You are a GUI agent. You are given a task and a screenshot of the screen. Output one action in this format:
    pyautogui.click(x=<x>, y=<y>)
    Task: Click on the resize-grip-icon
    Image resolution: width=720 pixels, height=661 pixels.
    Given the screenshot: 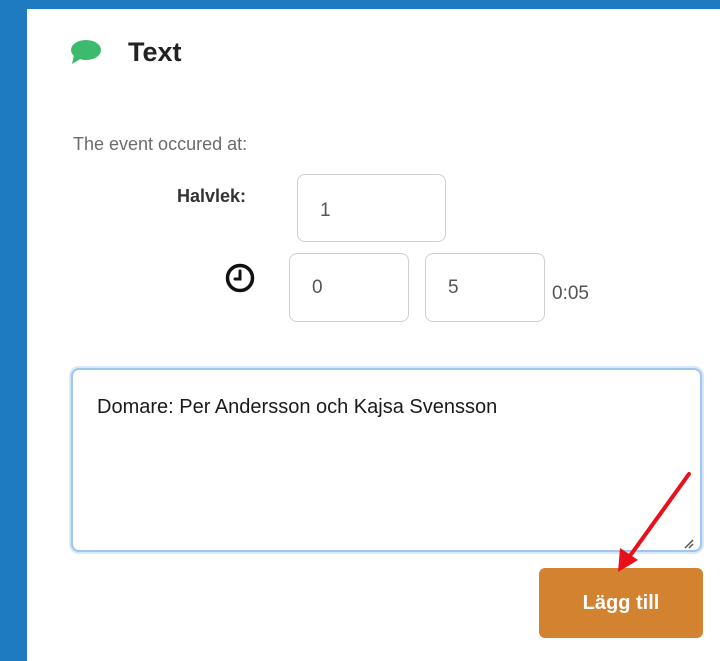 What is the action you would take?
    pyautogui.click(x=688, y=540)
    